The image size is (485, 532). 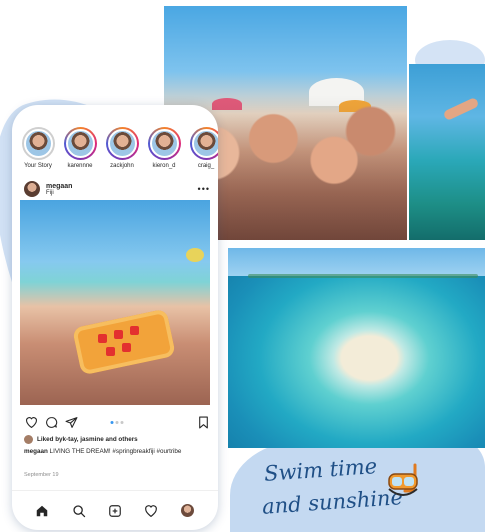 What do you see at coordinates (42, 511) in the screenshot?
I see `home-icon` at bounding box center [42, 511].